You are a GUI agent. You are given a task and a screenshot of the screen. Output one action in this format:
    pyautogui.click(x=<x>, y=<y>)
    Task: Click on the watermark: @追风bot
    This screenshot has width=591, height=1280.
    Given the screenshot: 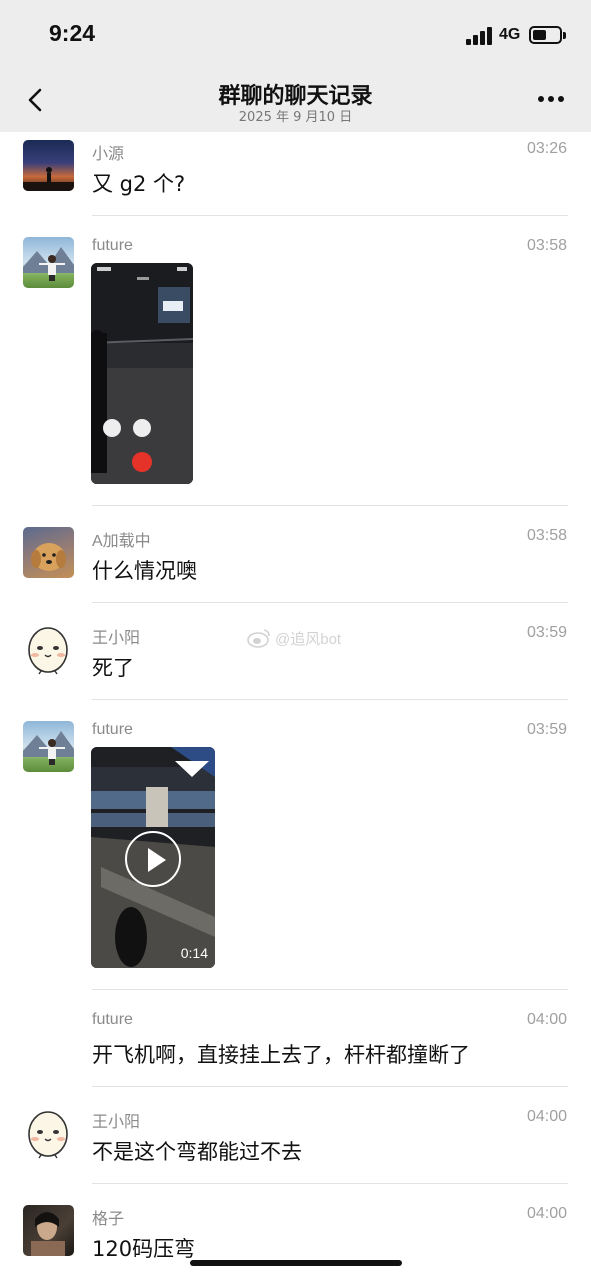 What is the action you would take?
    pyautogui.click(x=294, y=638)
    